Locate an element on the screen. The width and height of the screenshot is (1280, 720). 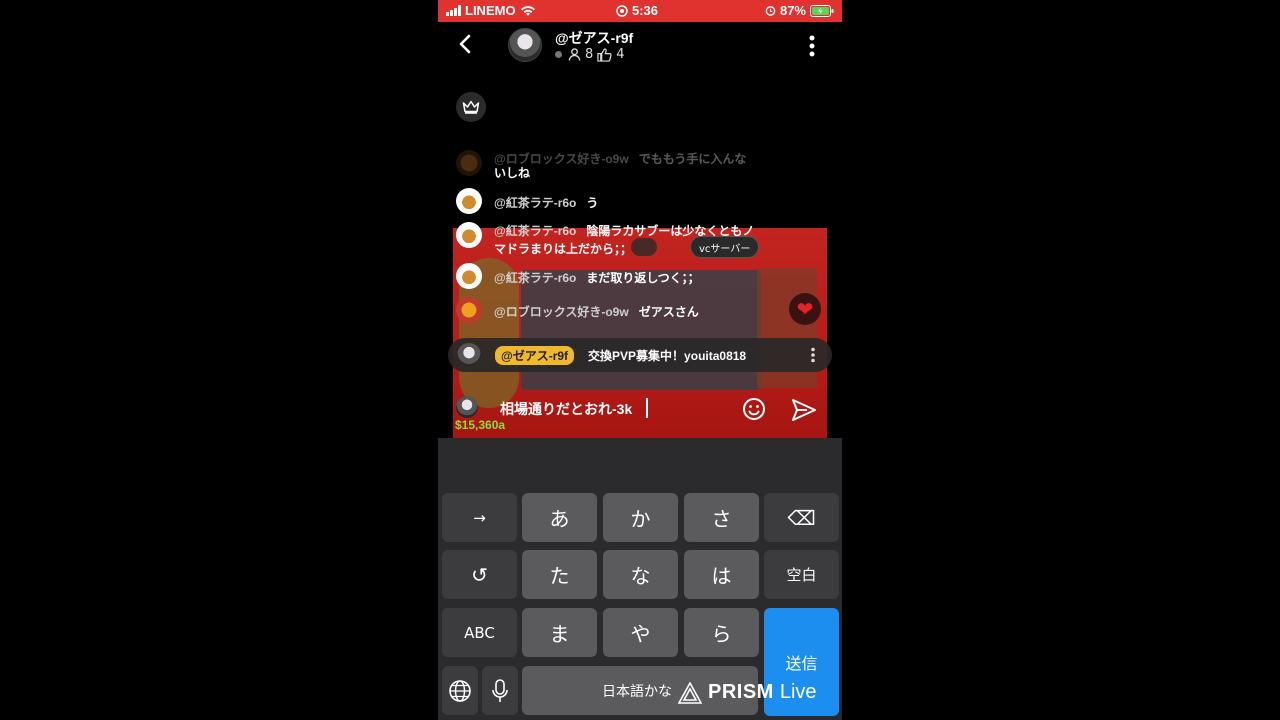
key-next: → is located at coordinates (479, 517).